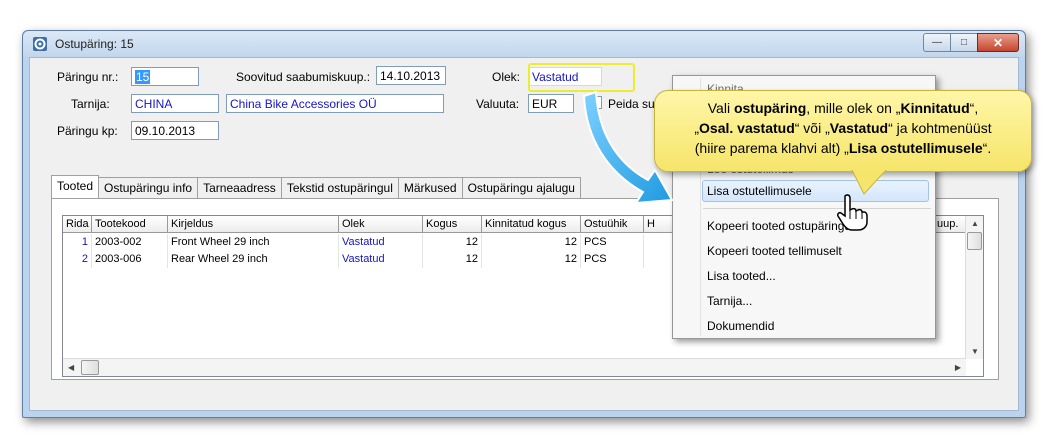 The image size is (1047, 438). I want to click on callout-text: “., so click(987, 148).